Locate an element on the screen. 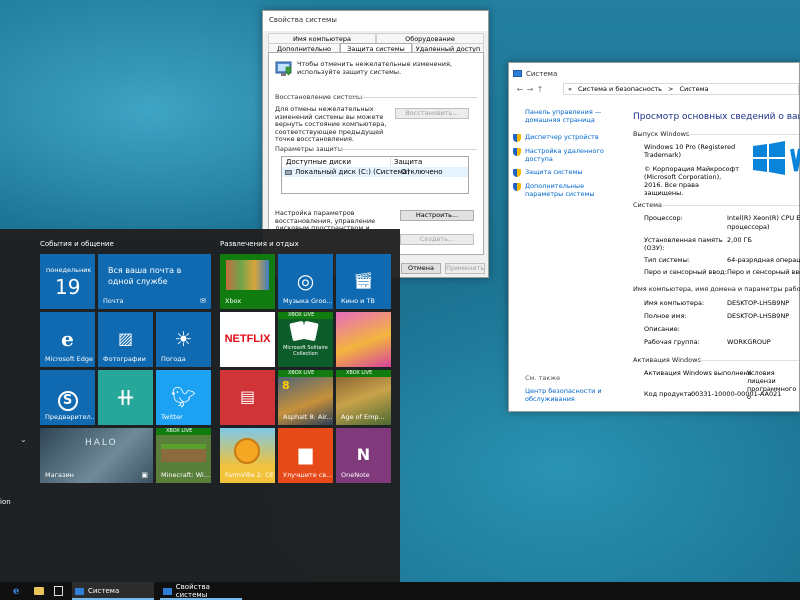 This screenshot has height=600, width=800. twitter-tile: 🐦︎ Twitter is located at coordinates (183, 397).